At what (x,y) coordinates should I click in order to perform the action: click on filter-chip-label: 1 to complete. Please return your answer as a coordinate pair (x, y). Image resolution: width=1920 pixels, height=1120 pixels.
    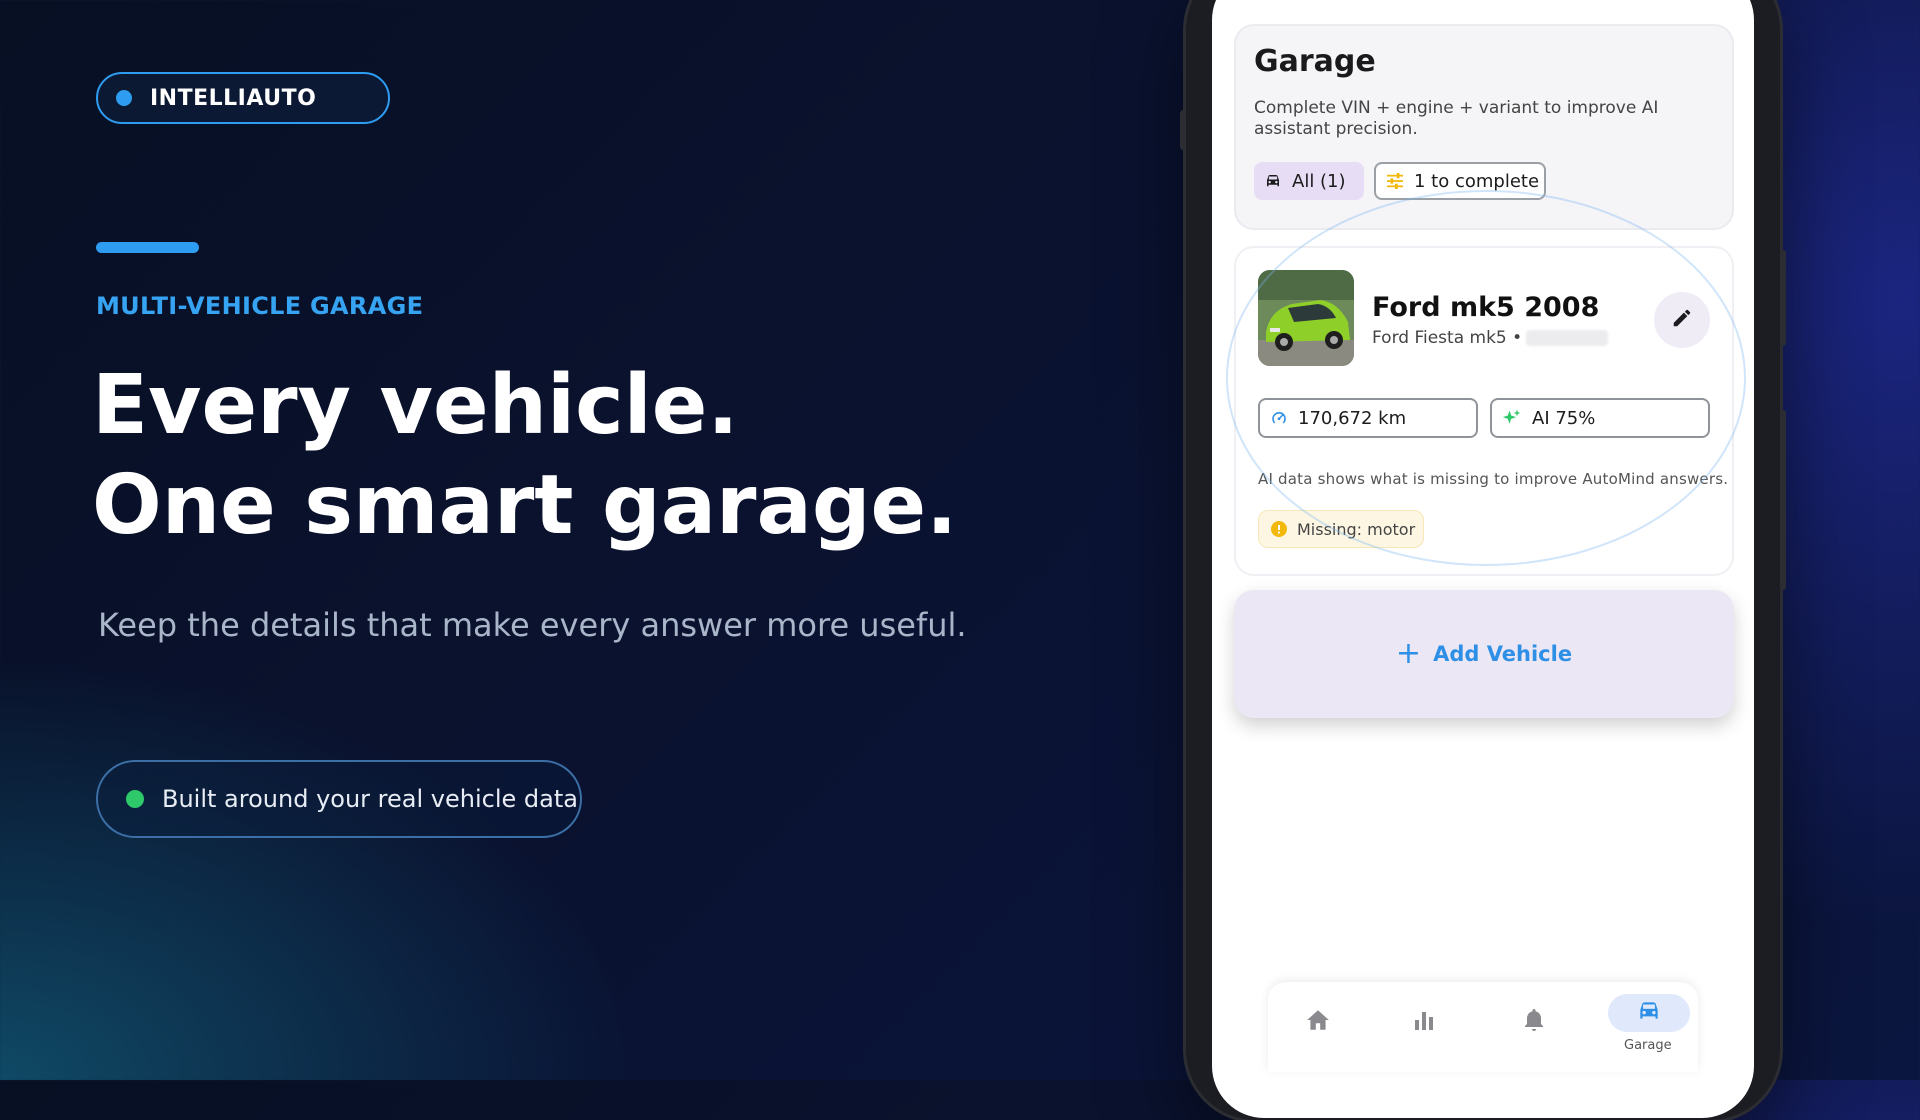
    Looking at the image, I should click on (1477, 181).